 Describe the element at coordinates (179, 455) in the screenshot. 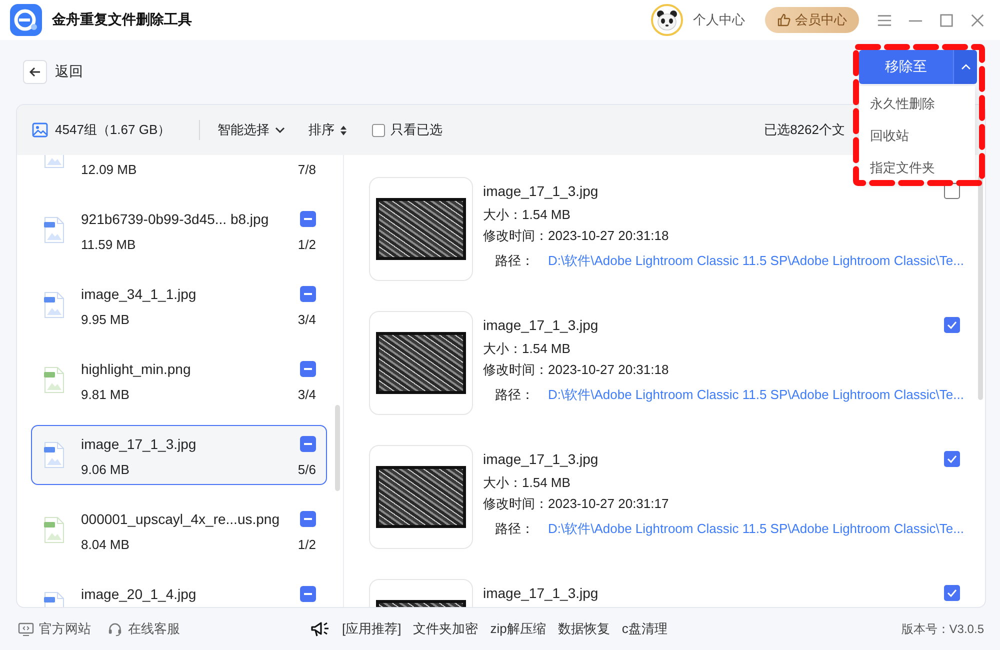

I see `file-group-item: image_17_1_3.jpg 9.06 MB 5/6` at that location.